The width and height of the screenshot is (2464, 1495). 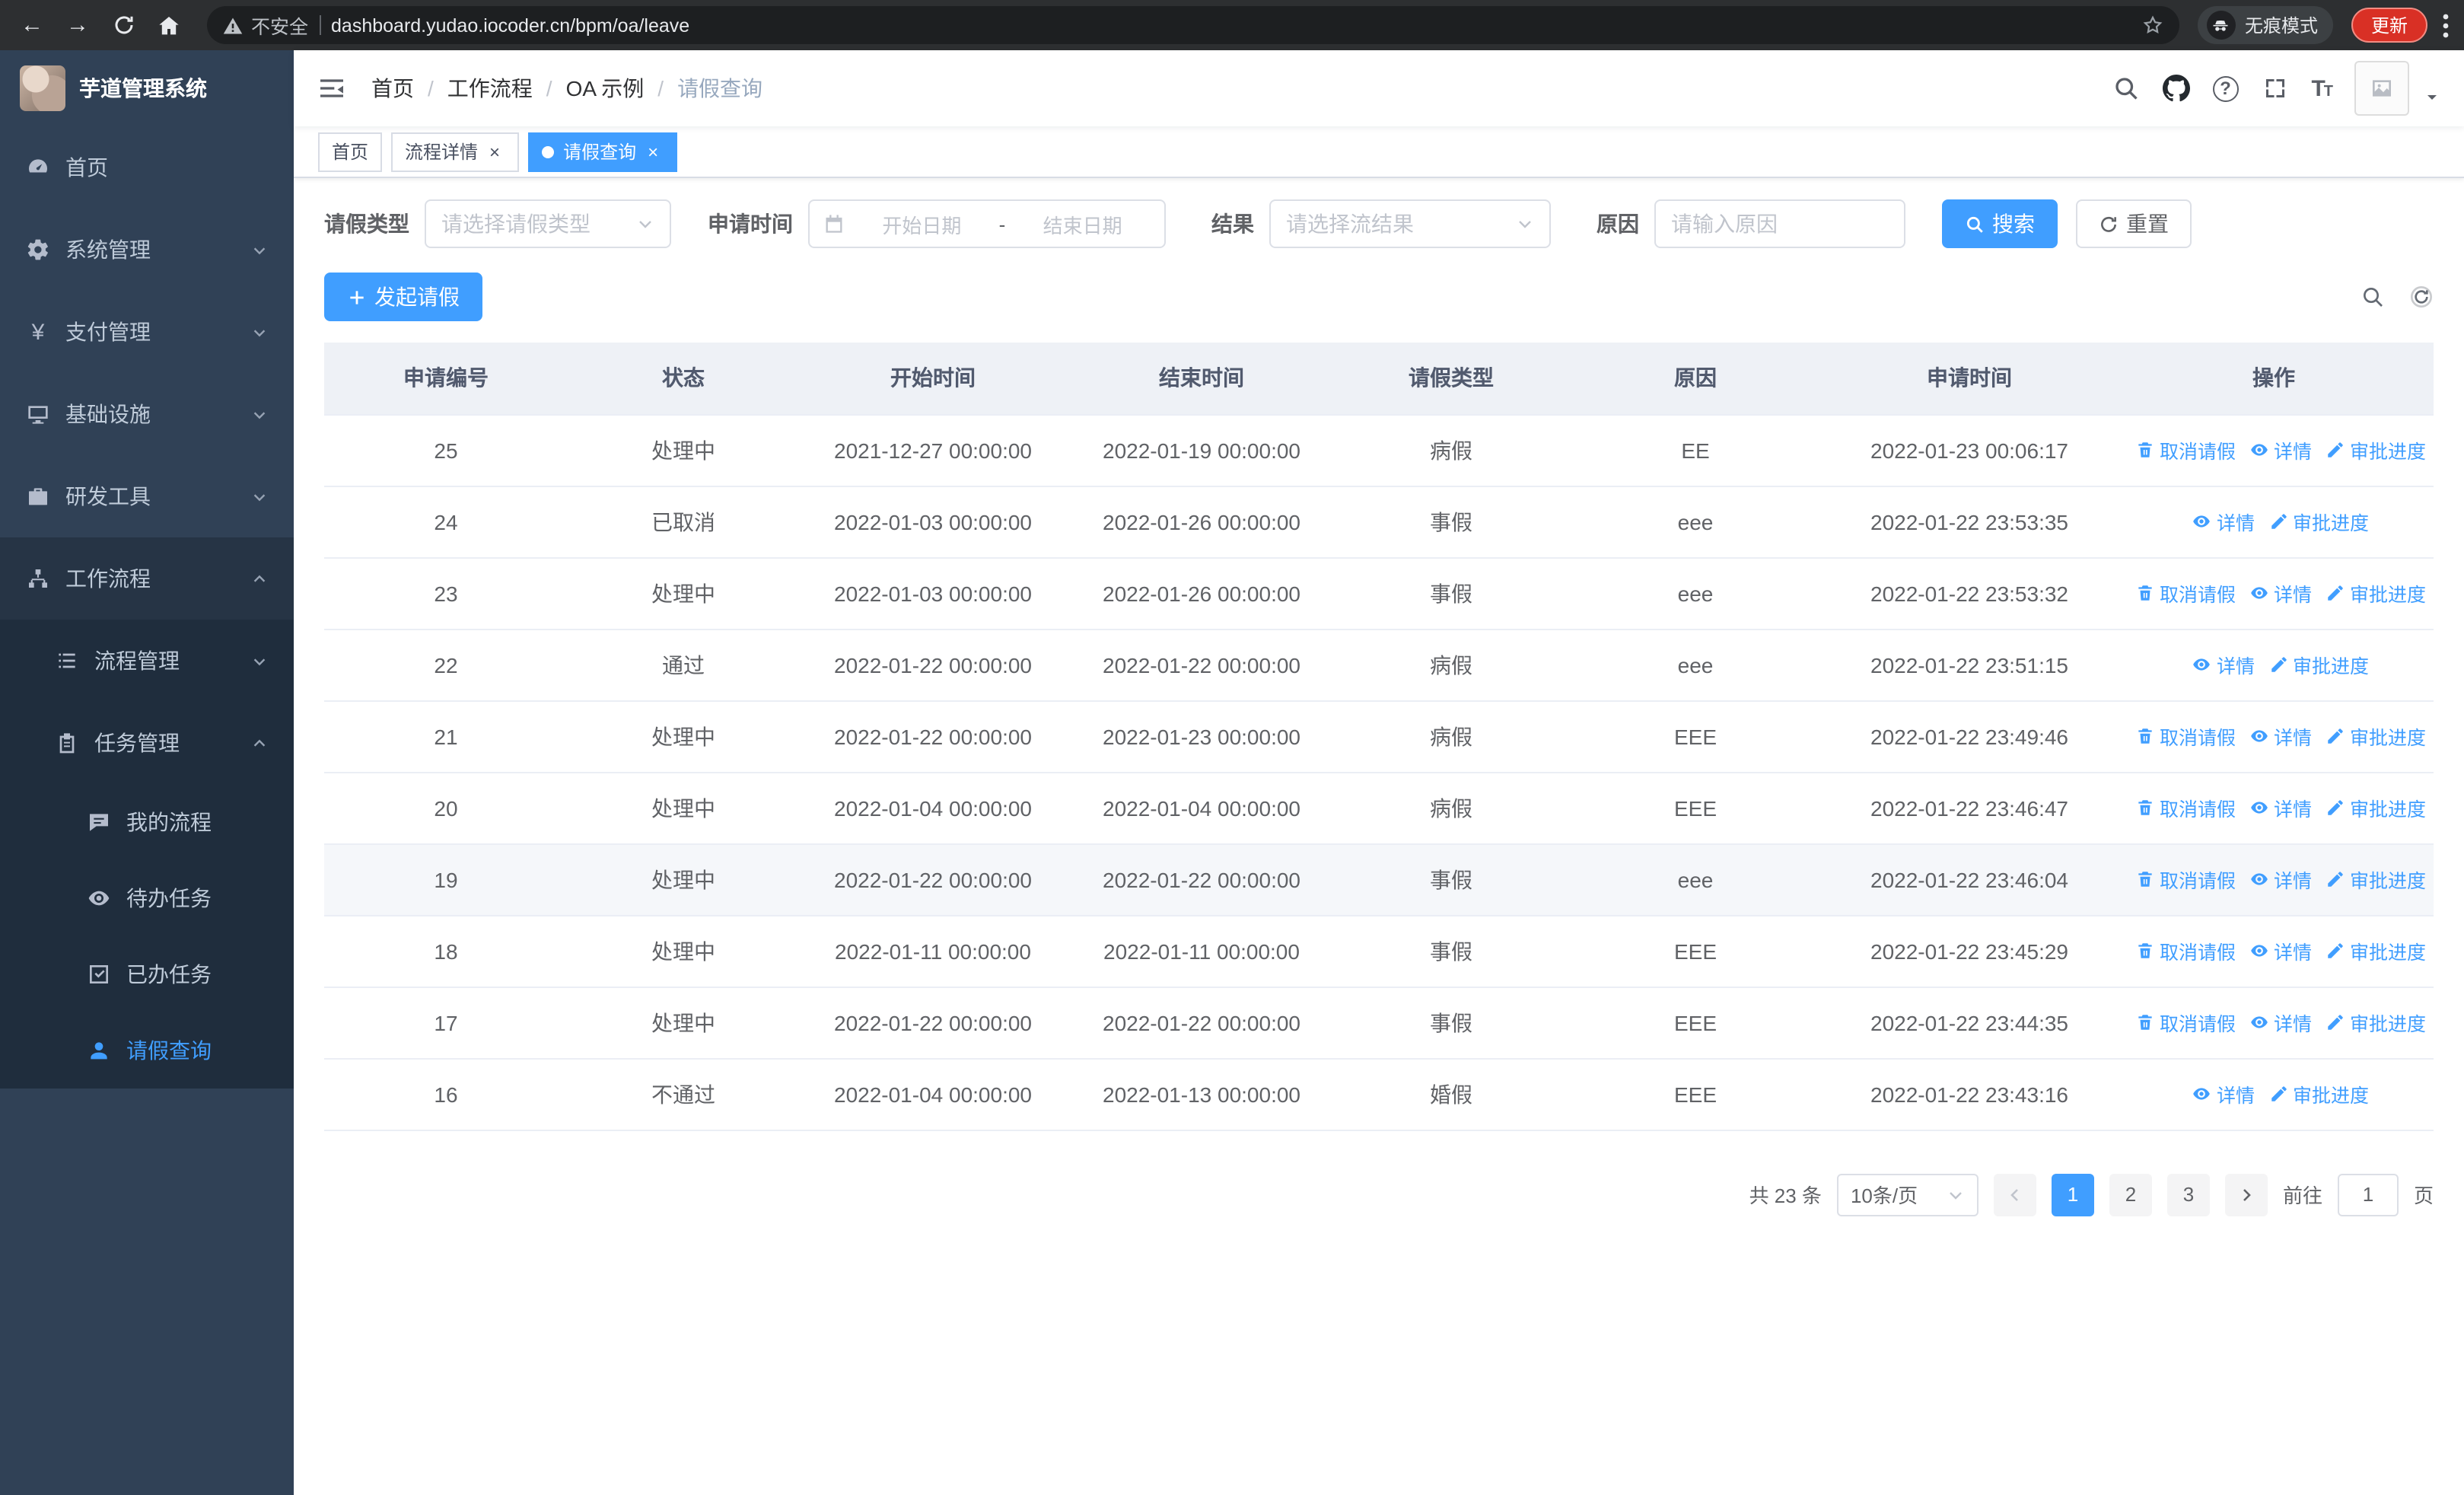 What do you see at coordinates (147, 414) in the screenshot?
I see `sidebar-item-infrastructure: 基础设施` at bounding box center [147, 414].